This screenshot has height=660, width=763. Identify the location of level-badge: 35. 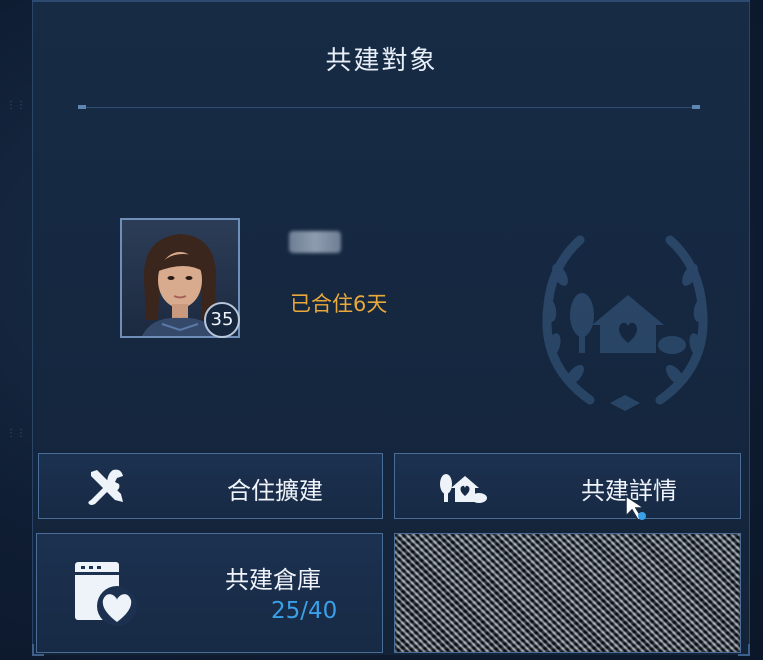
(222, 320).